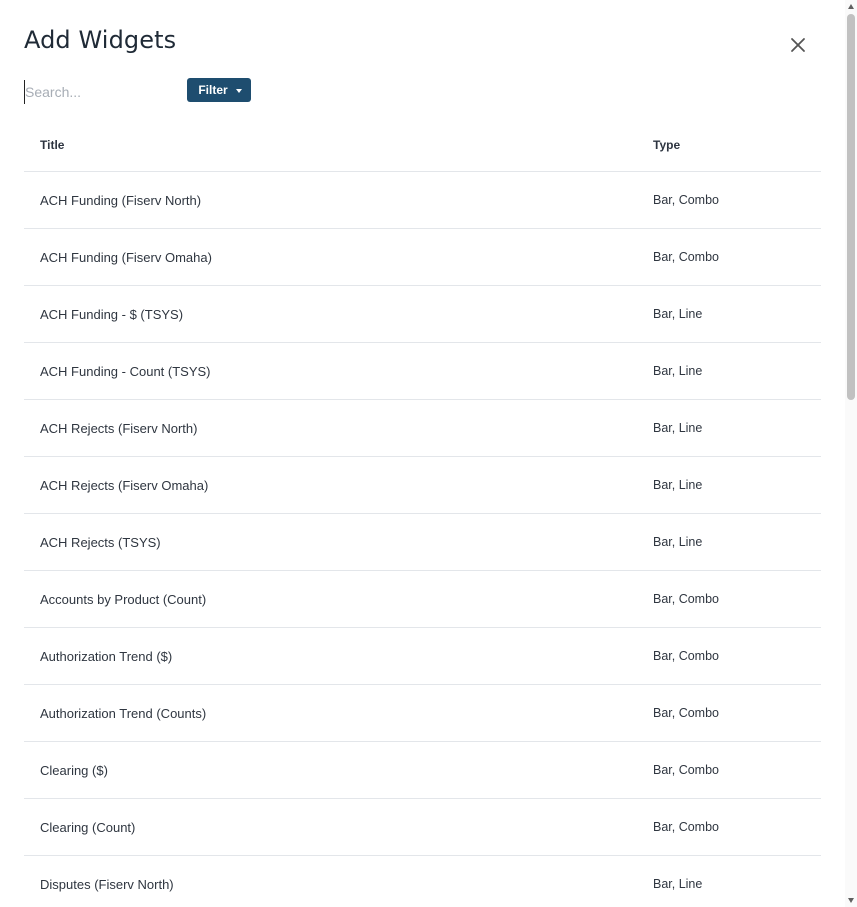 This screenshot has height=907, width=857. What do you see at coordinates (422, 314) in the screenshot?
I see `table-row: ACH Funding - $ (TSYS) Bar, Line` at bounding box center [422, 314].